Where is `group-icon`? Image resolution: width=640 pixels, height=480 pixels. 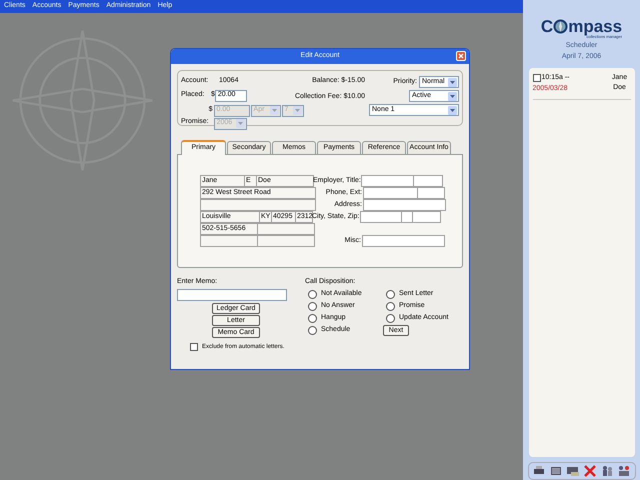 group-icon is located at coordinates (624, 471).